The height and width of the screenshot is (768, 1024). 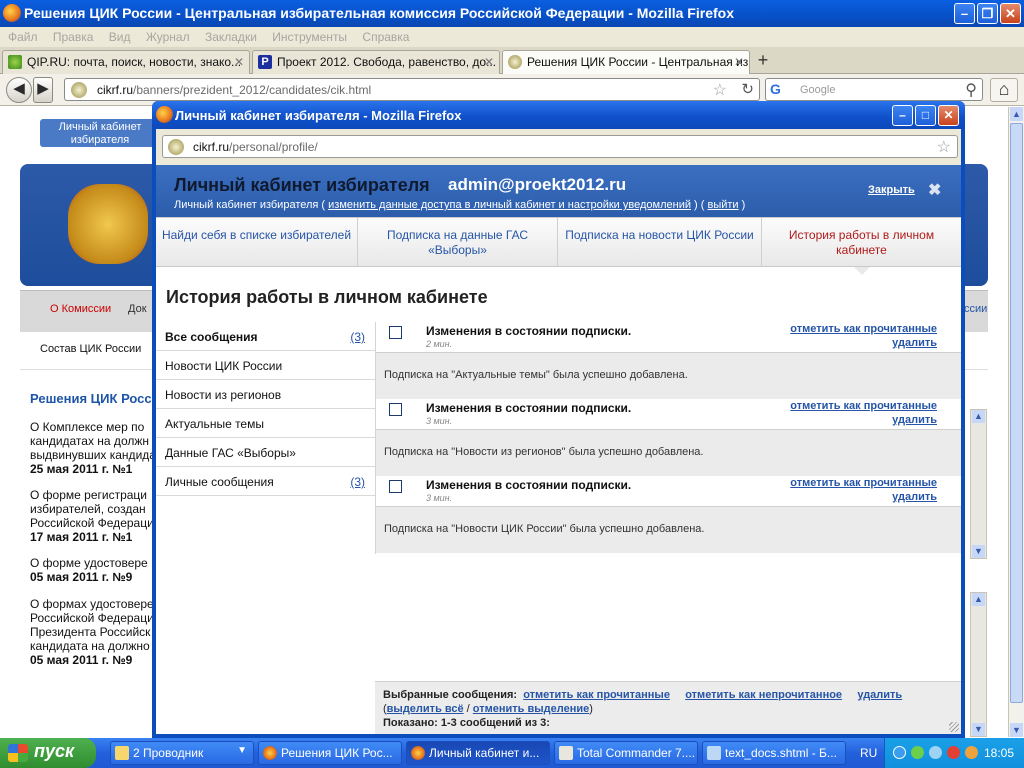 I want to click on popup-address-bar: cikrf.ru/personal/profile/ ☆, so click(x=560, y=146).